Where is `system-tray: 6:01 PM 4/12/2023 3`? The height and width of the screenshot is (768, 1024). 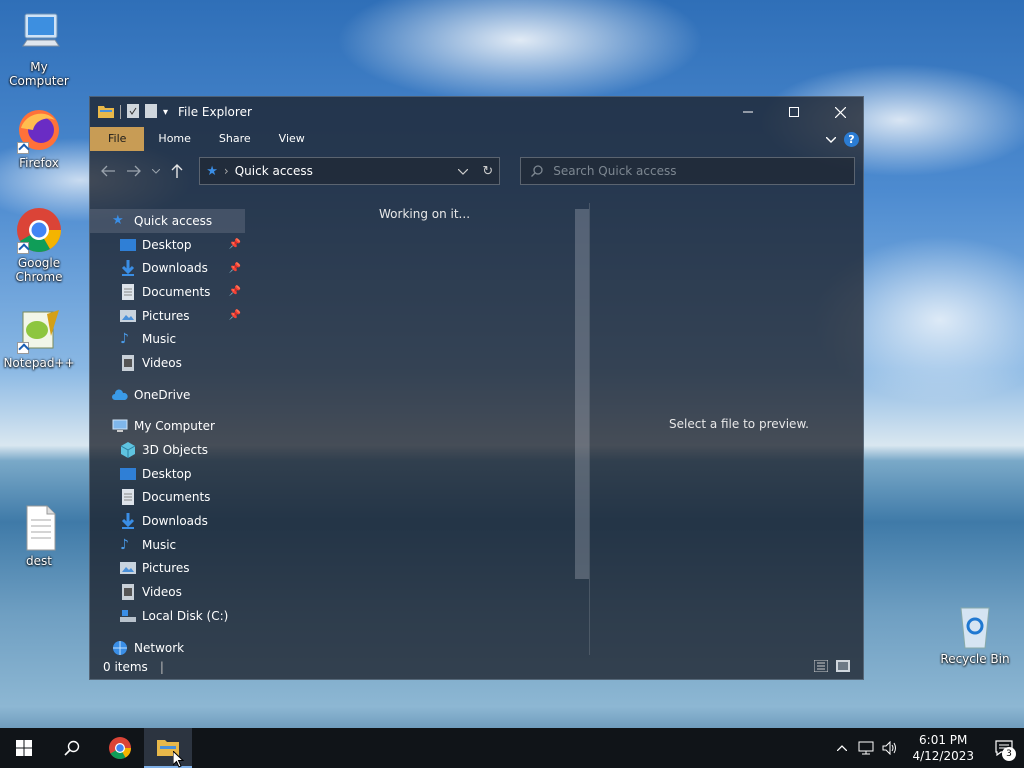 system-tray: 6:01 PM 4/12/2023 3 is located at coordinates (927, 748).